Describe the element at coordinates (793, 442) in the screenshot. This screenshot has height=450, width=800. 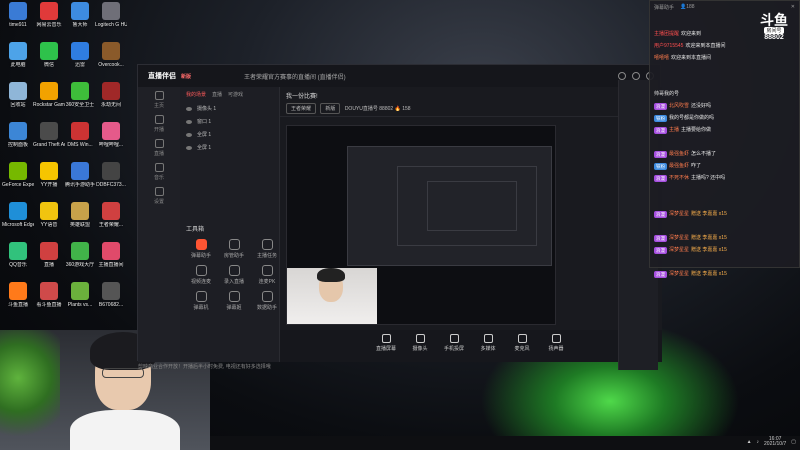
I see `notification-icon: ▢` at that location.